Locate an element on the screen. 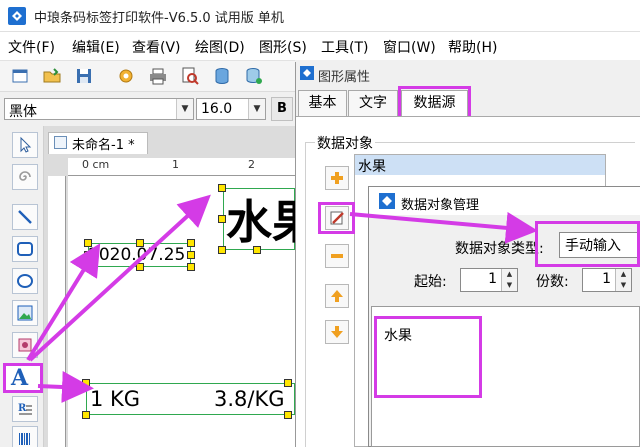  text-icon: A is located at coordinates (20, 378).